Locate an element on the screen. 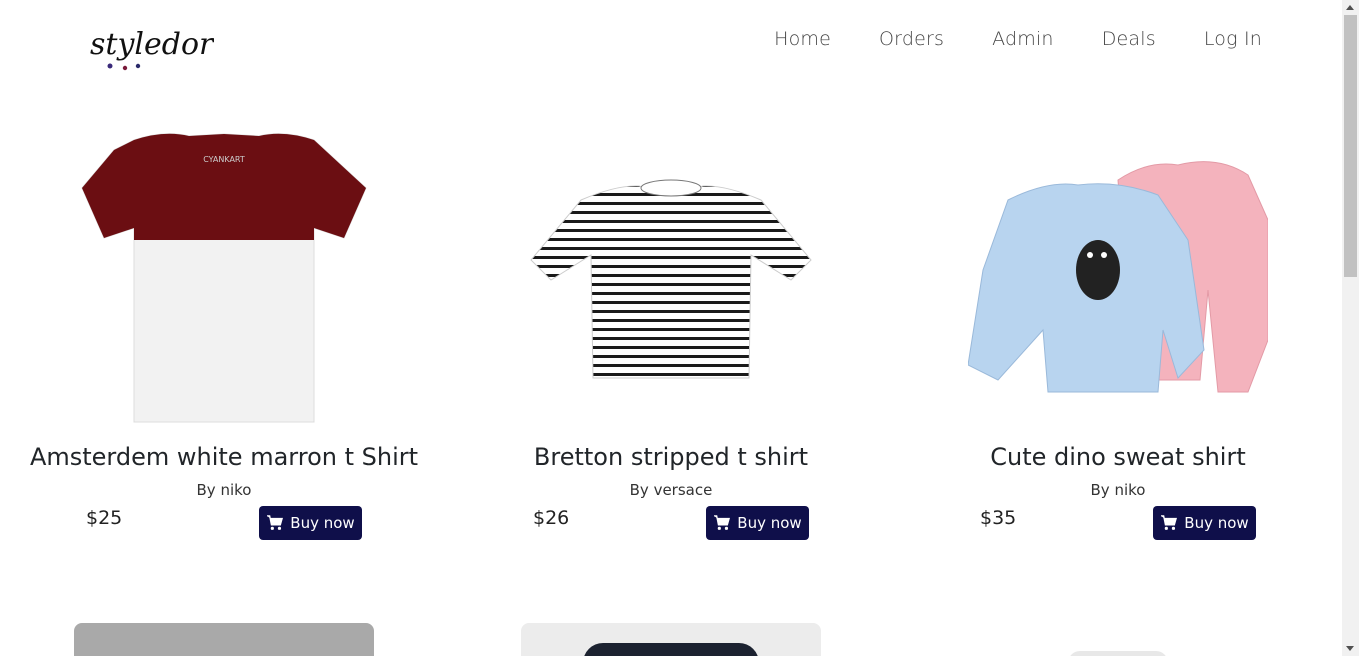  page-scrollbar is located at coordinates (1350, 328).